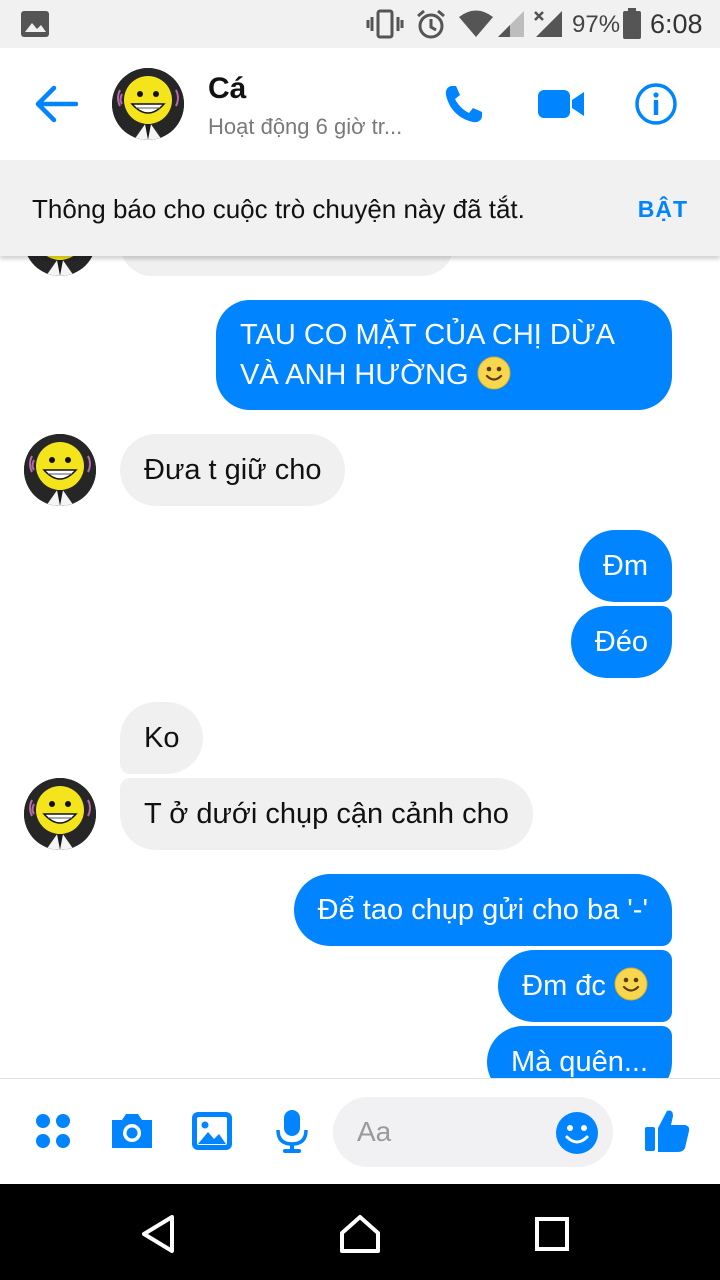  Describe the element at coordinates (53, 1131) in the screenshot. I see `more-dots-icon` at that location.